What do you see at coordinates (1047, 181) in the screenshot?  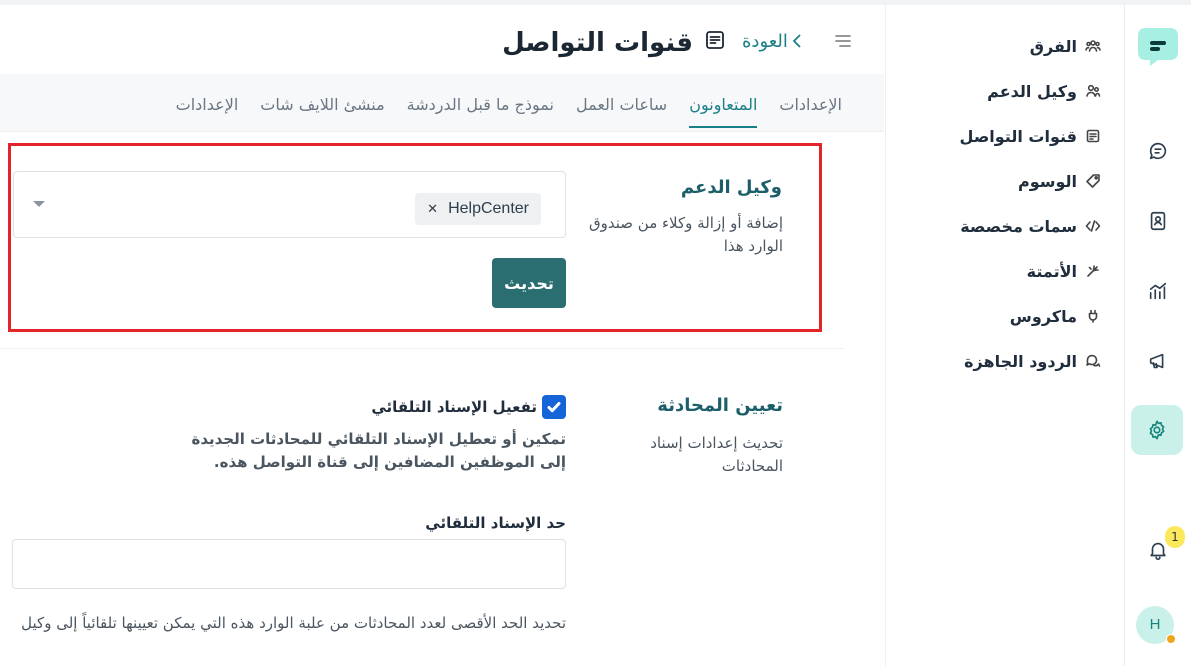 I see `sidebar-item-label: الوسوم` at bounding box center [1047, 181].